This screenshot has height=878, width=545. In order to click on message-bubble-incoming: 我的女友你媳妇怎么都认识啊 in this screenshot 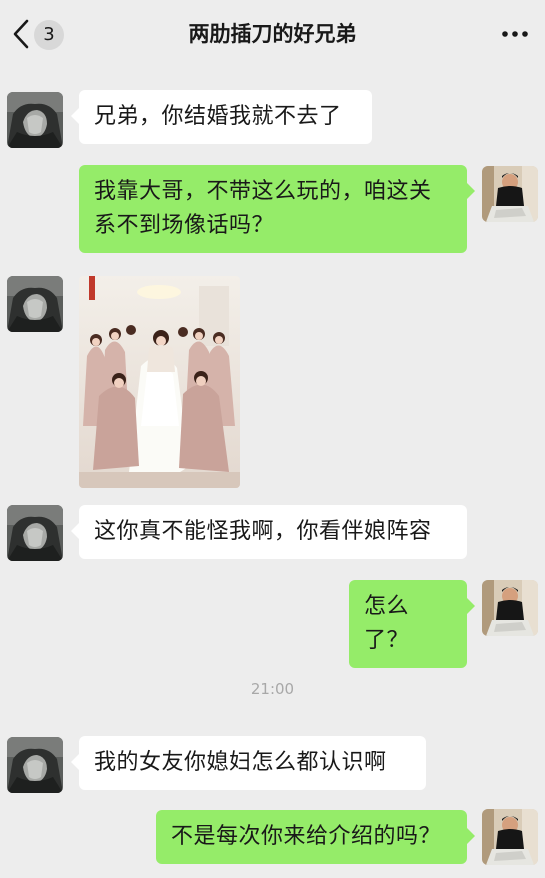, I will do `click(248, 763)`.